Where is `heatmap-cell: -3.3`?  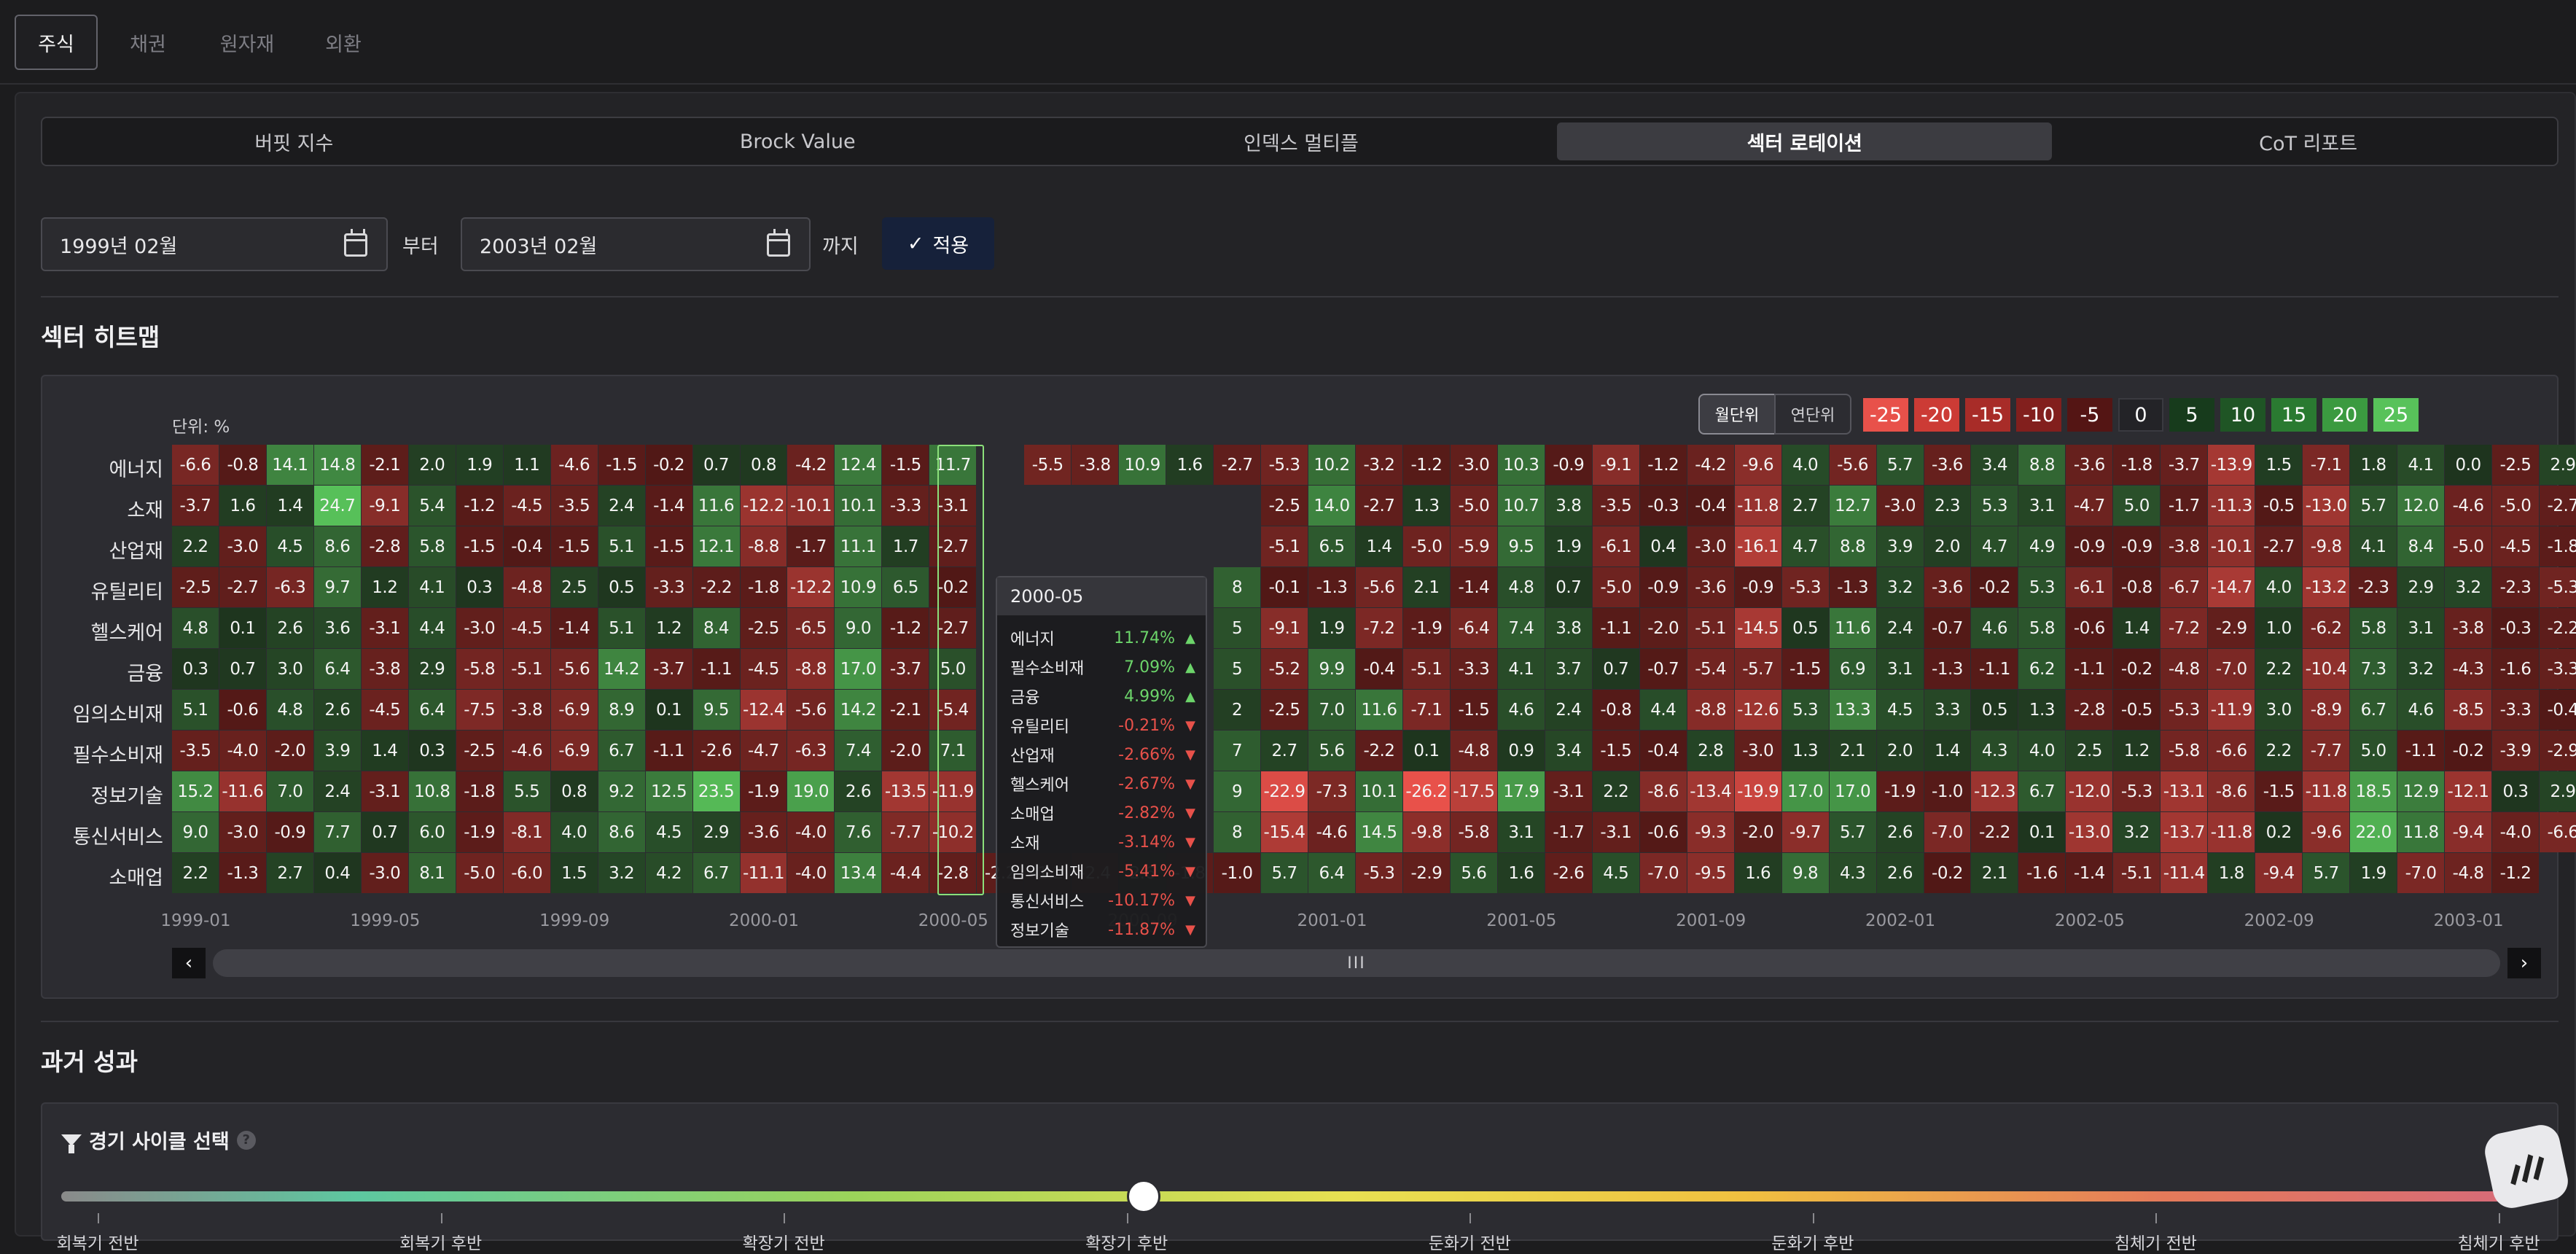
heatmap-cell: -3.3 is located at coordinates (668, 587).